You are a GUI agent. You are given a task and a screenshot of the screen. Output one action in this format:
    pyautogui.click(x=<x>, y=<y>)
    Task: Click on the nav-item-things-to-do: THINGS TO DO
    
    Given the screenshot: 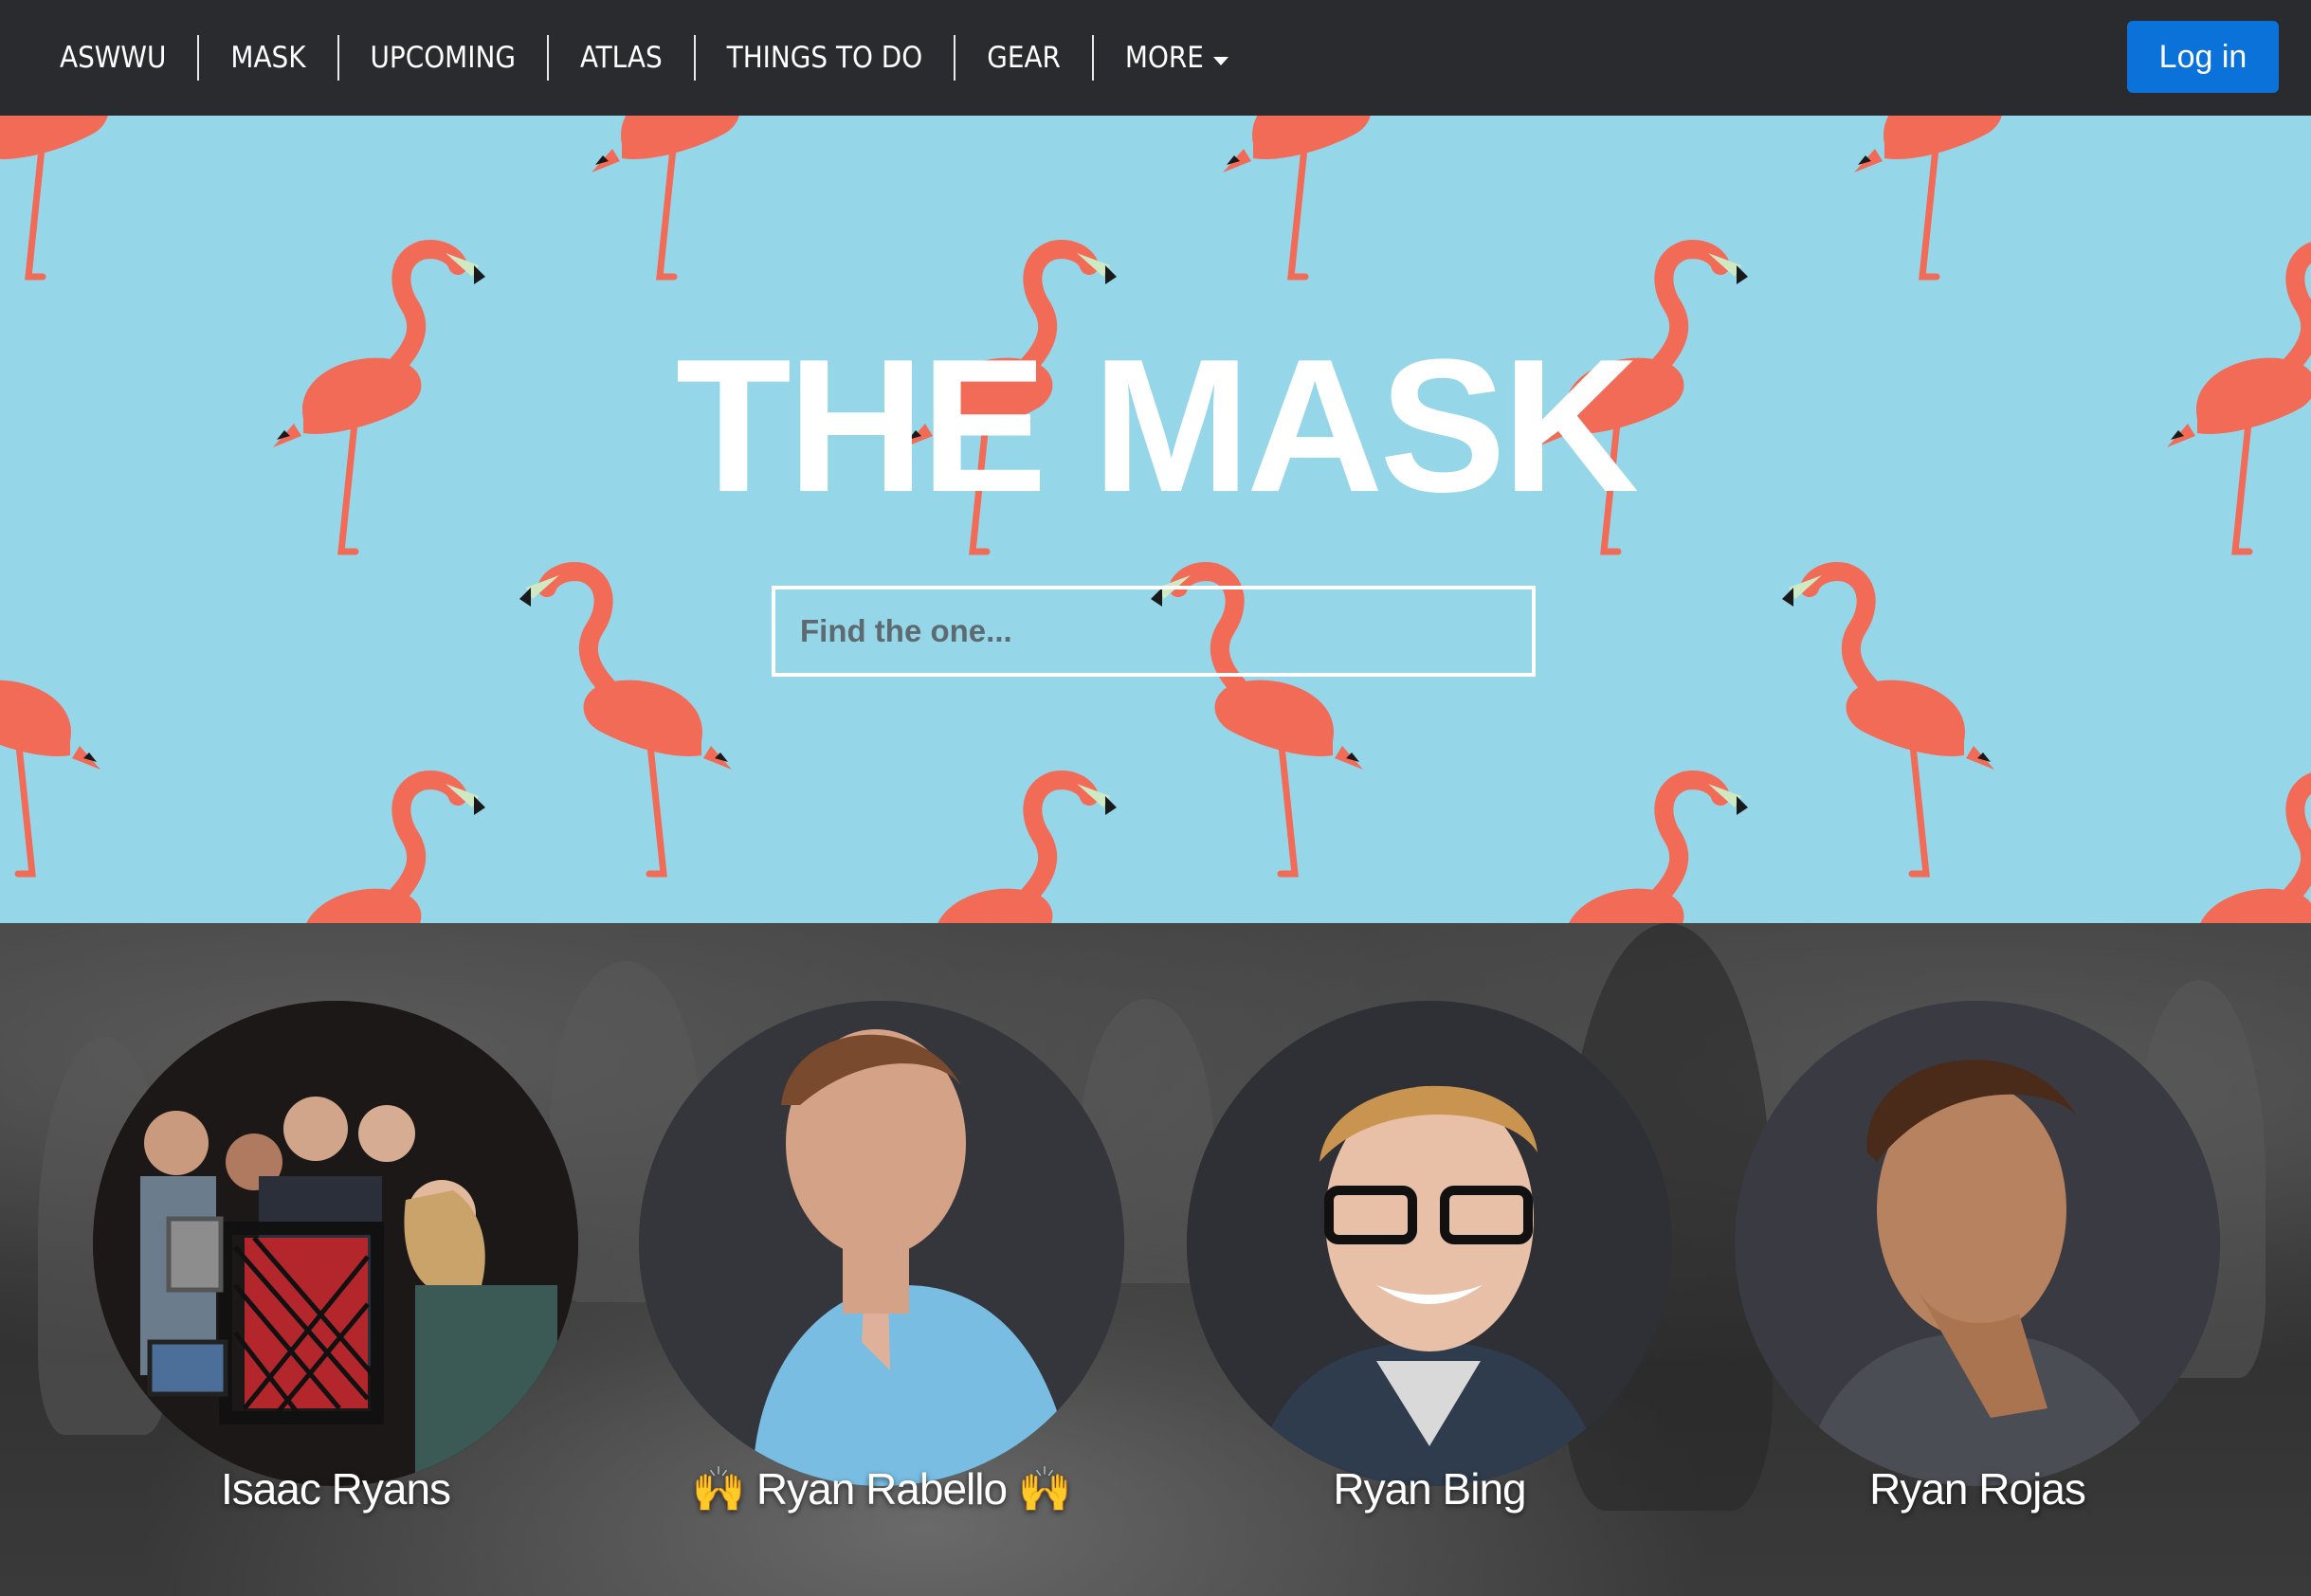 What is the action you would take?
    pyautogui.click(x=824, y=58)
    